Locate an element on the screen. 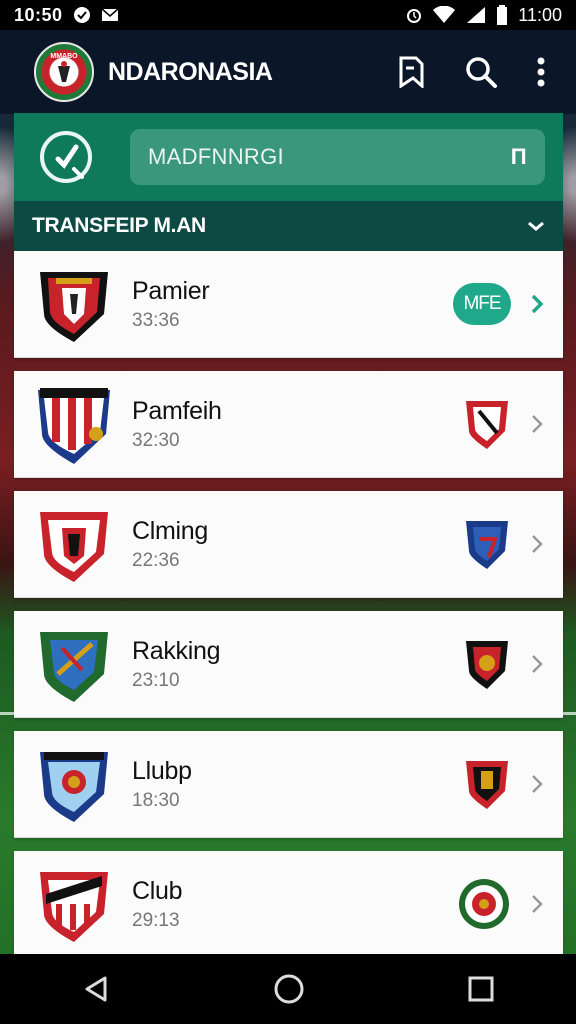 The image size is (576, 1024). more-vert-icon is located at coordinates (541, 72).